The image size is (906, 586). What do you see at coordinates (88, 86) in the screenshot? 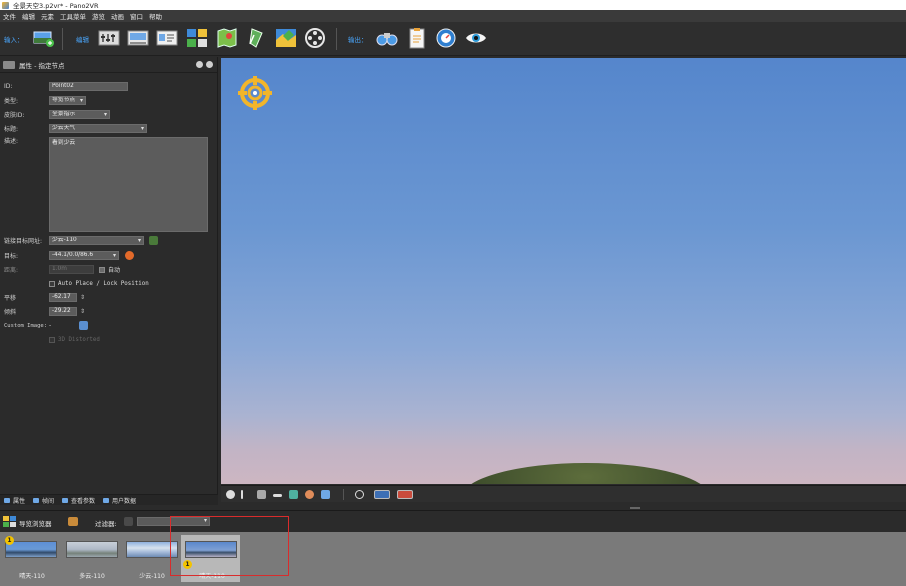
I see `id-input: Point02` at bounding box center [88, 86].